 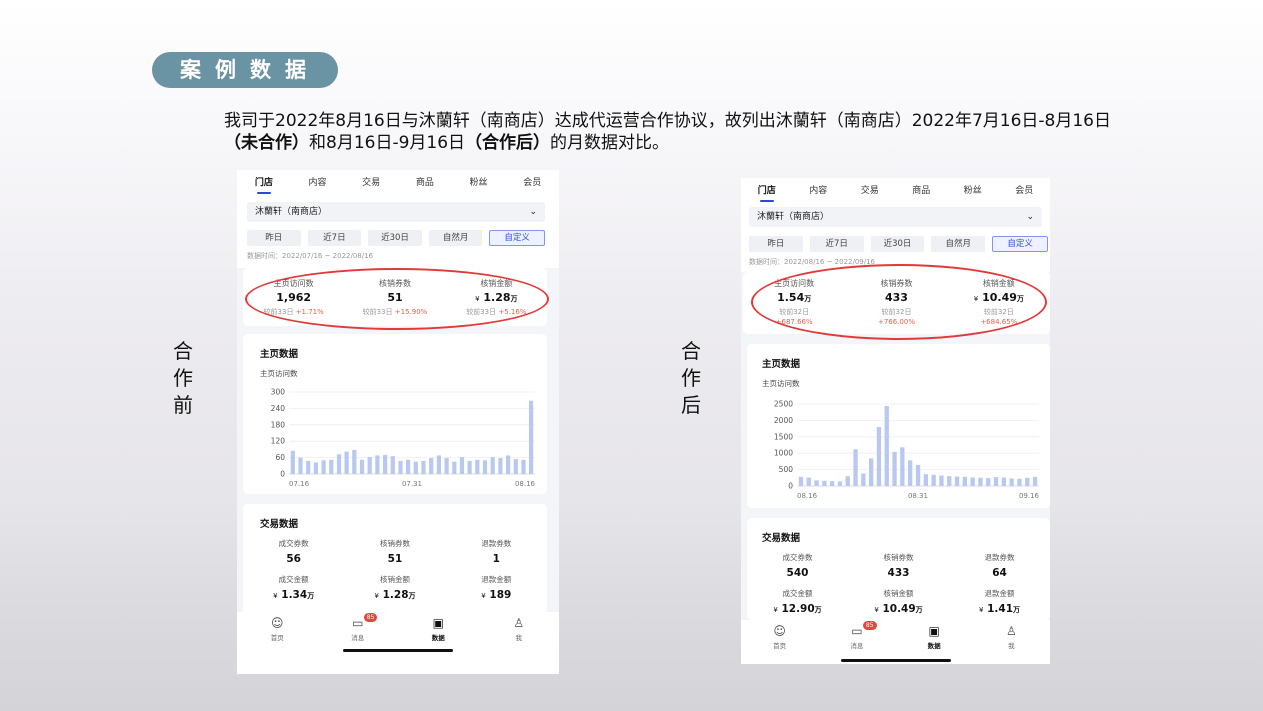 I want to click on trade-stat: 成交券数 540, so click(x=797, y=566).